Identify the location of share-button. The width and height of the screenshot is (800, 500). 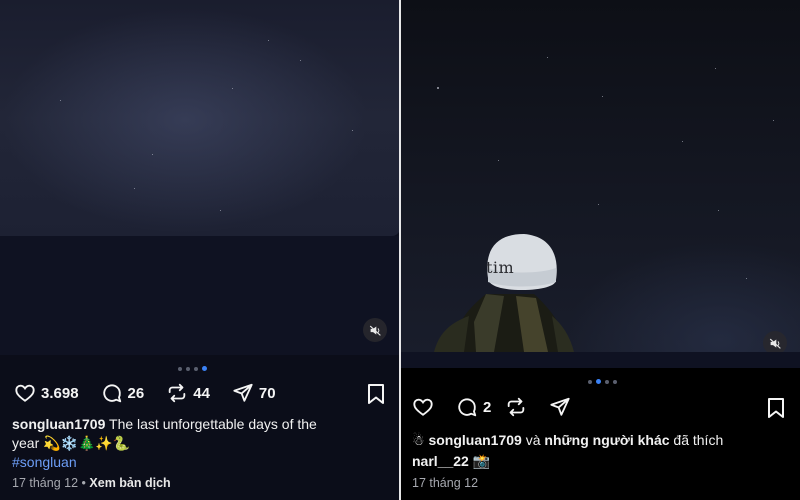
(560, 407).